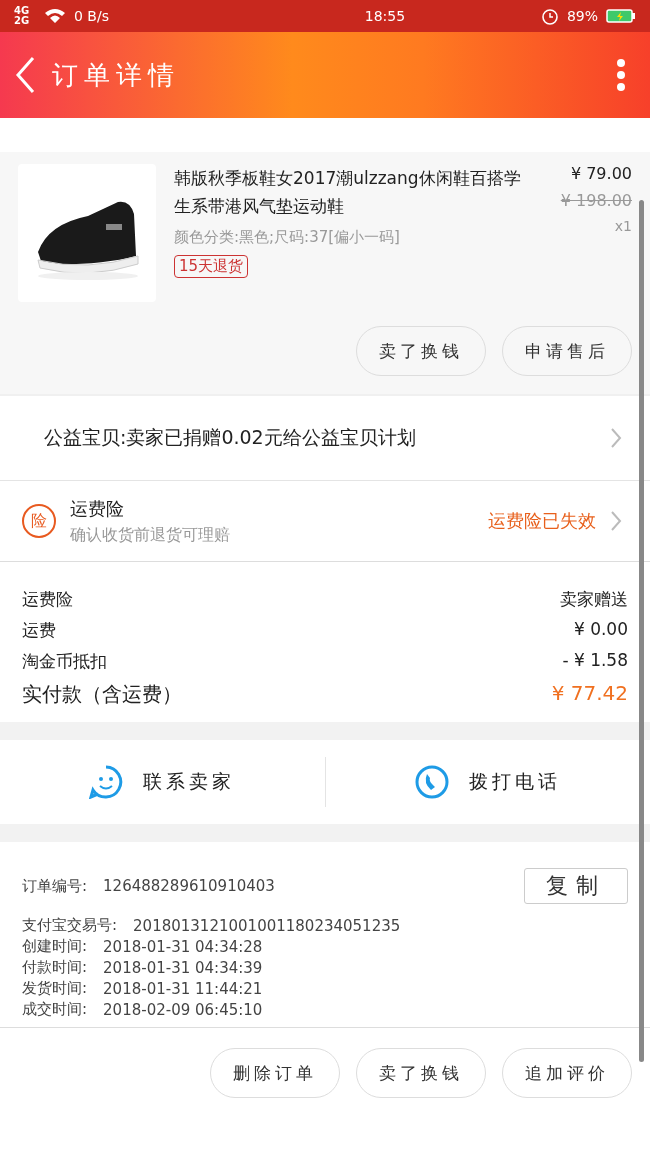  What do you see at coordinates (183, 988) in the screenshot?
I see `info-value: 2018-01-31 11:44:21` at bounding box center [183, 988].